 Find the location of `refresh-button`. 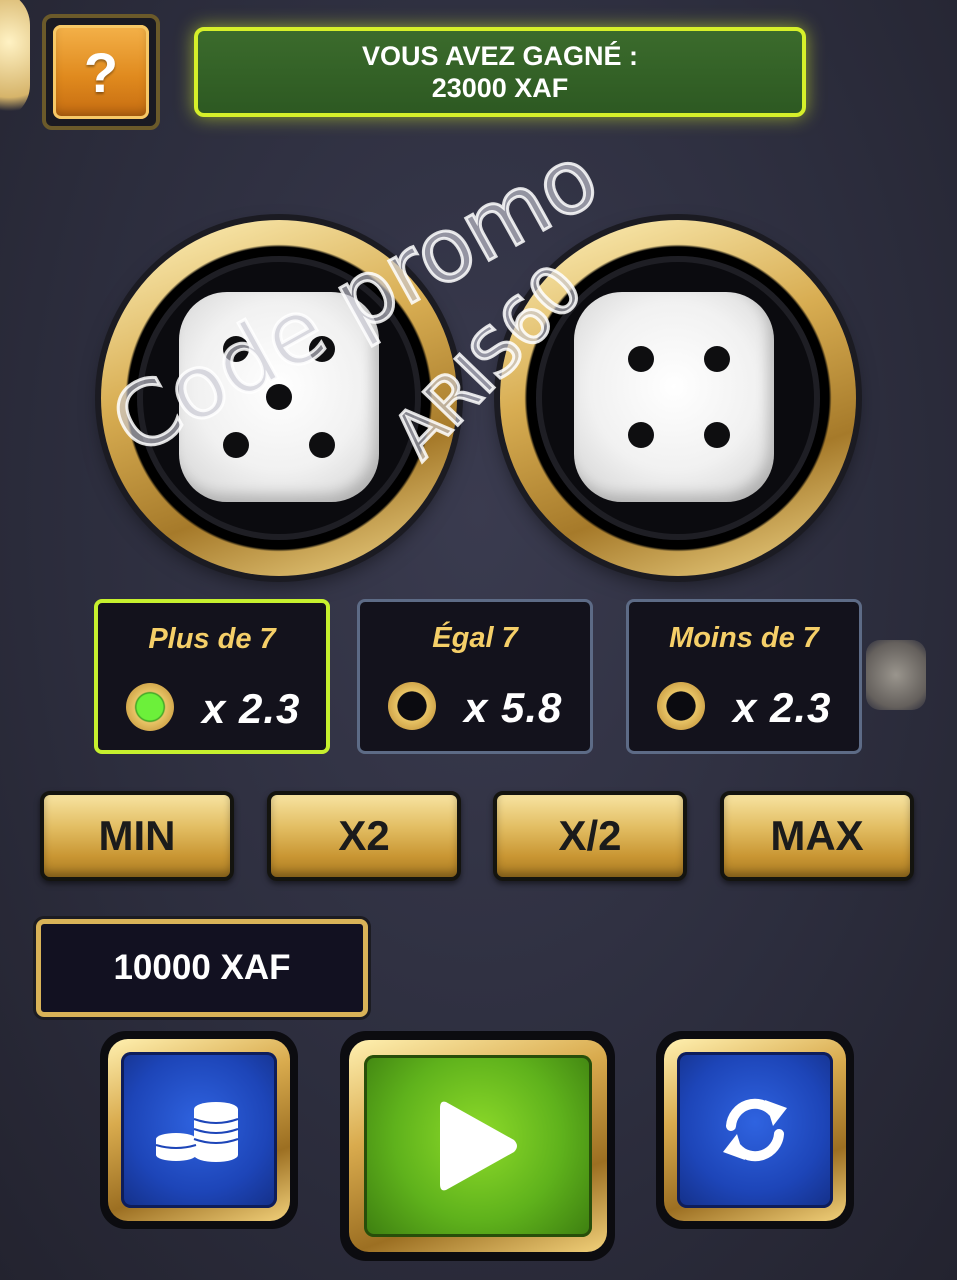

refresh-button is located at coordinates (755, 1130).